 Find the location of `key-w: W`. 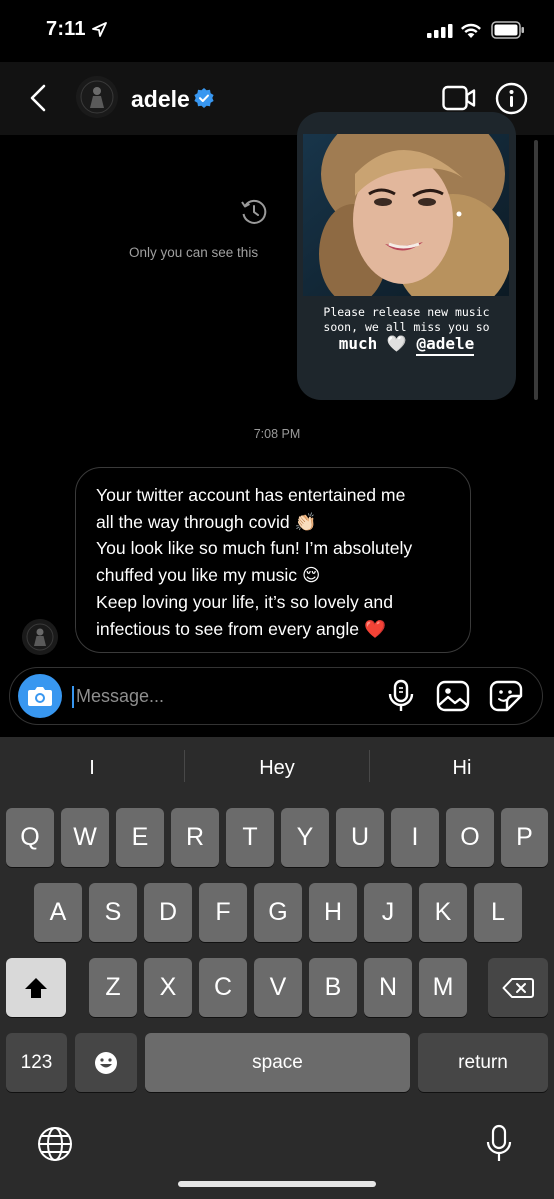

key-w: W is located at coordinates (85, 837).